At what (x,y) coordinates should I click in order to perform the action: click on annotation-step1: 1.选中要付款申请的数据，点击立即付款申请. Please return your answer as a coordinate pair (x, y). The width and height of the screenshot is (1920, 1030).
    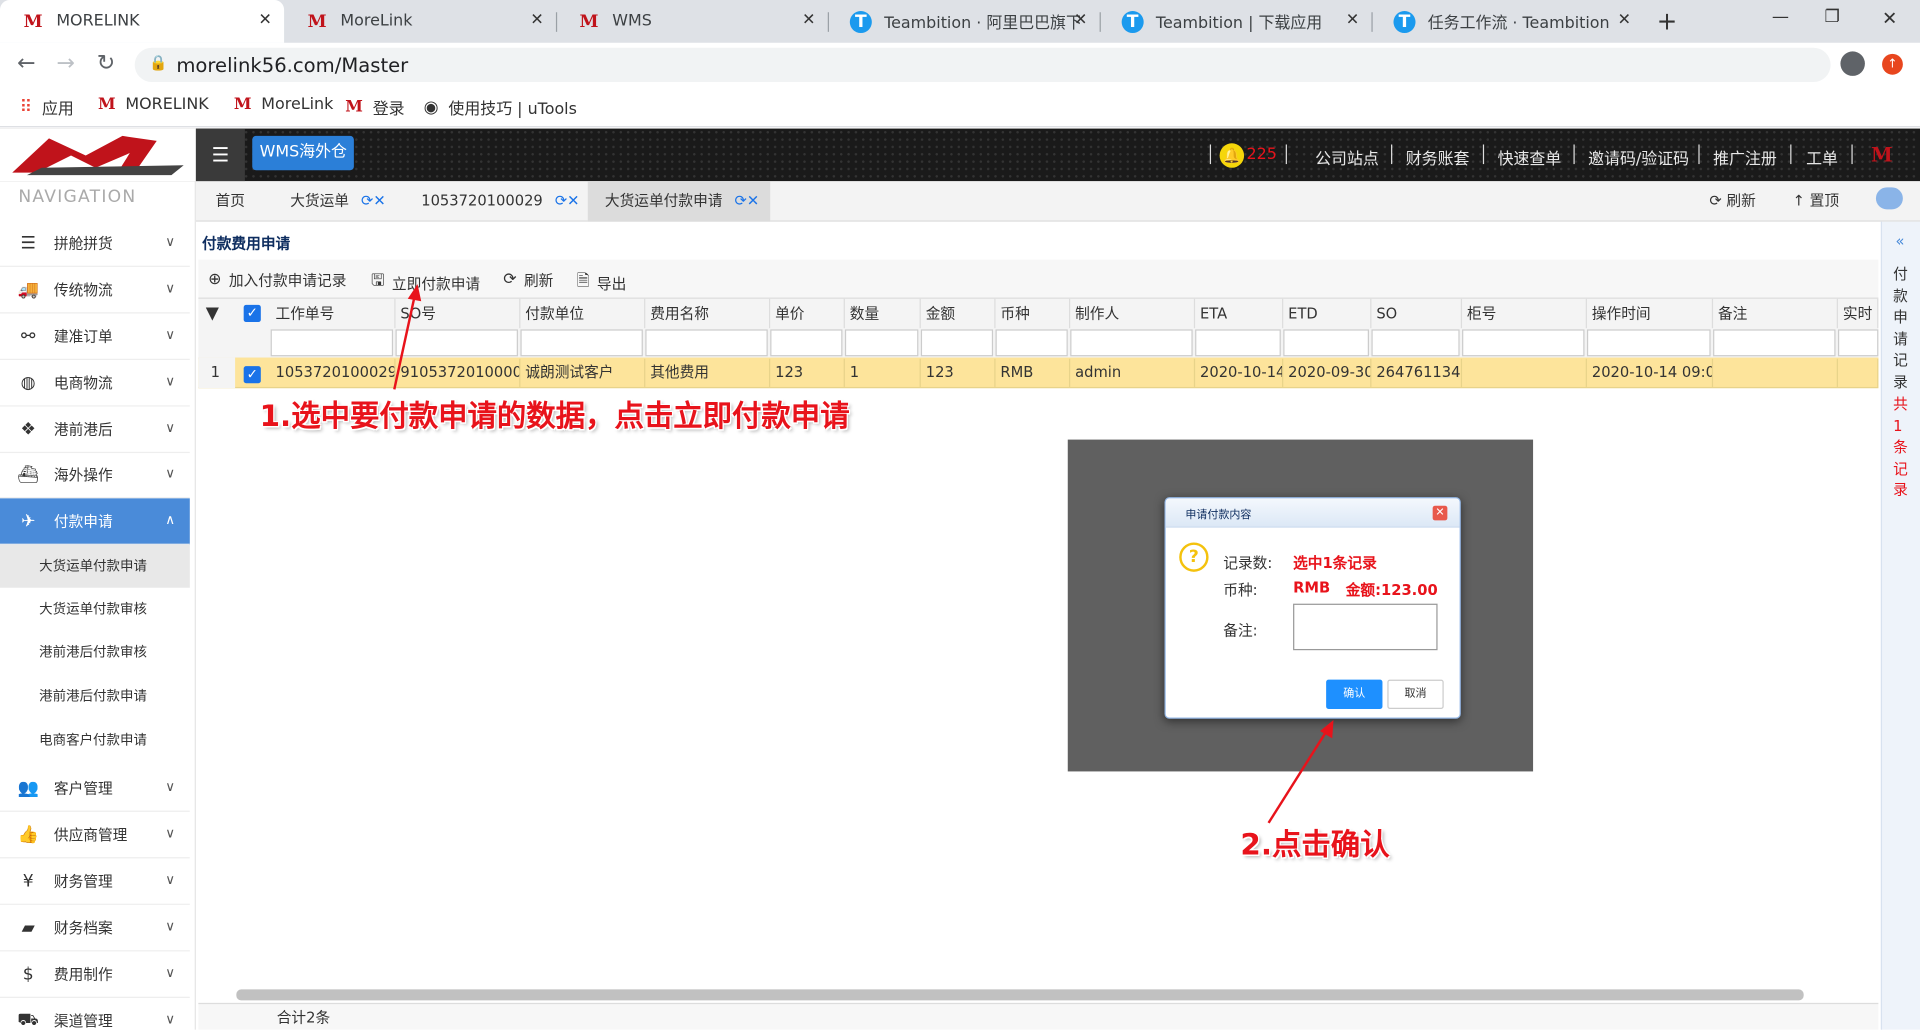
    Looking at the image, I should click on (554, 416).